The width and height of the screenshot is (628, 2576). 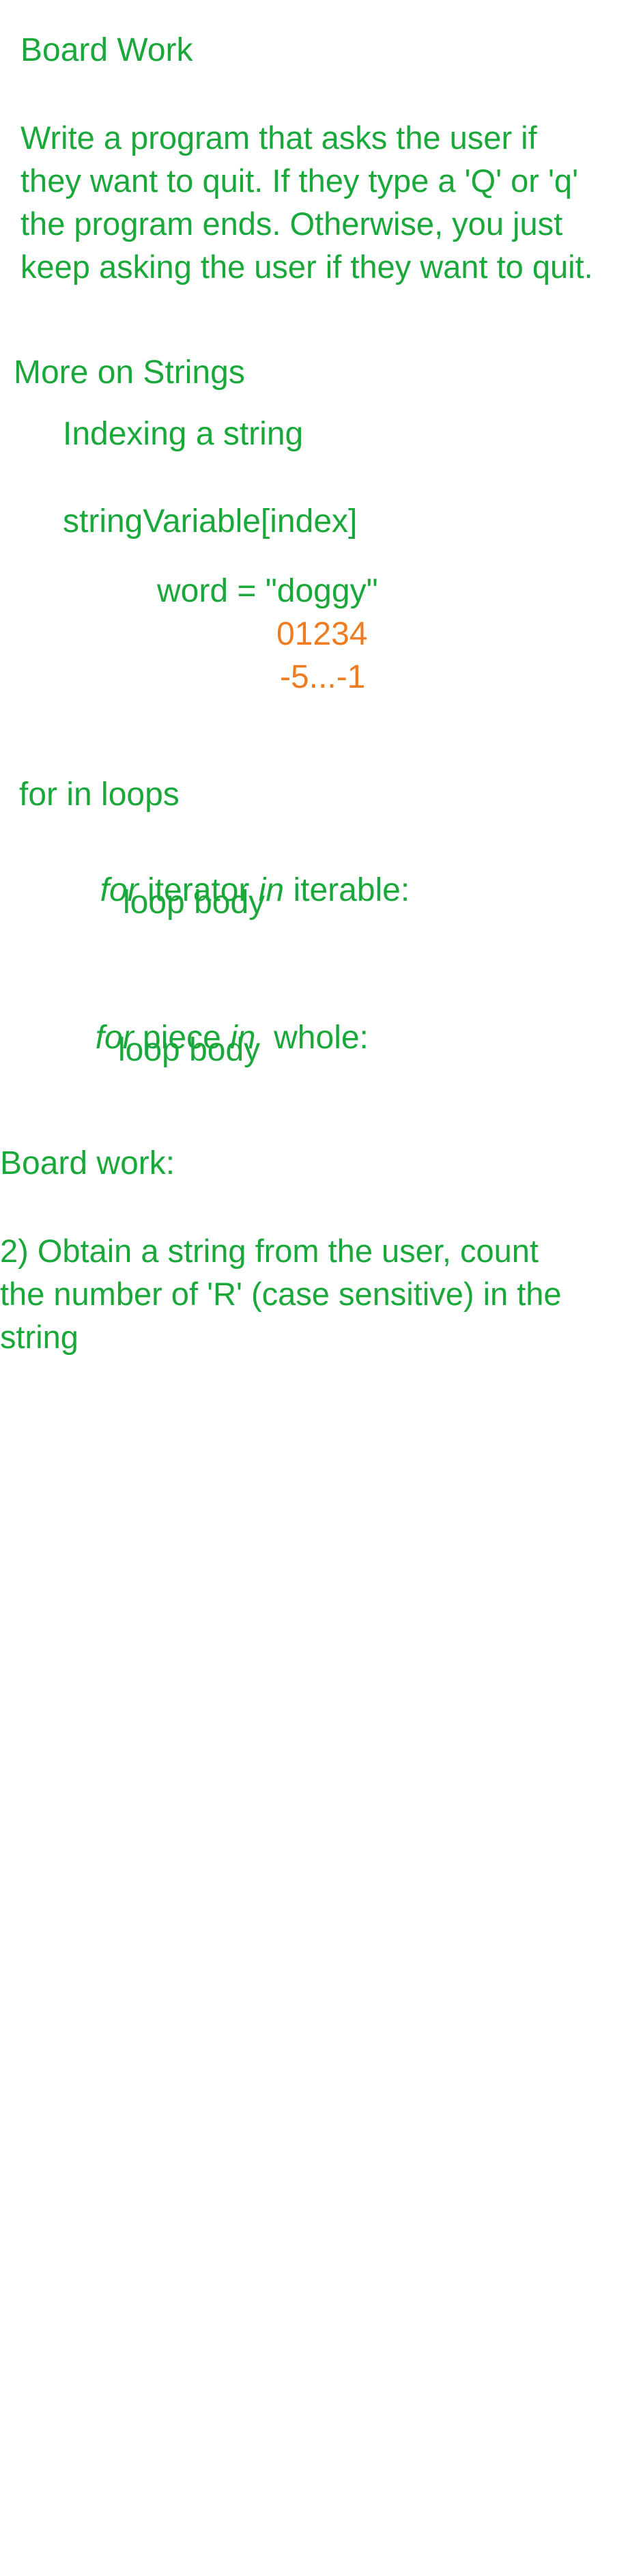 I want to click on strings-heading: More on Strings, so click(x=129, y=372).